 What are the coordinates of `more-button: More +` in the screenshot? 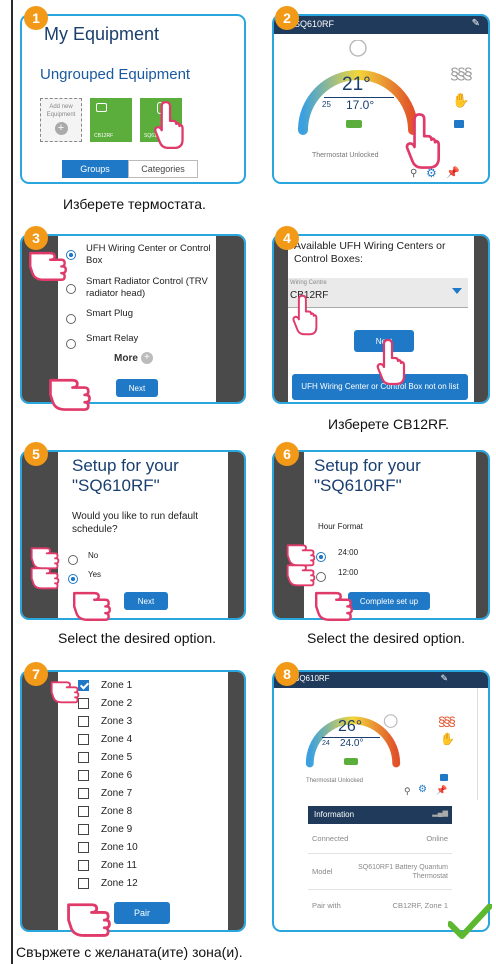 It's located at (133, 358).